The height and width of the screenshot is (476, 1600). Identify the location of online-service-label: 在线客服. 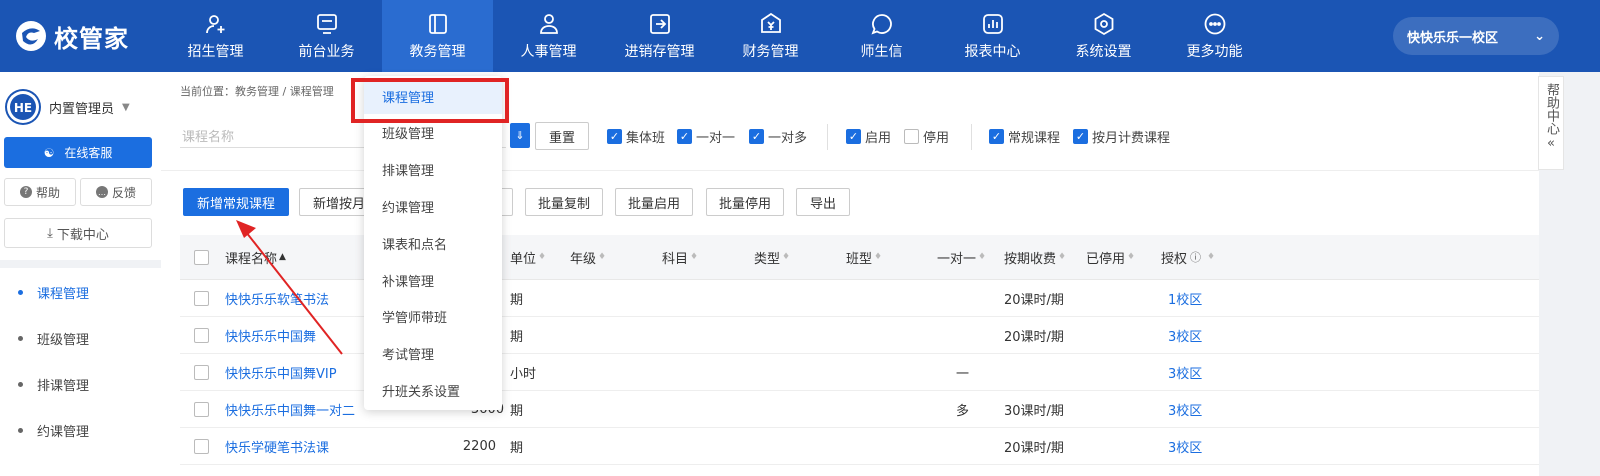
(88, 153).